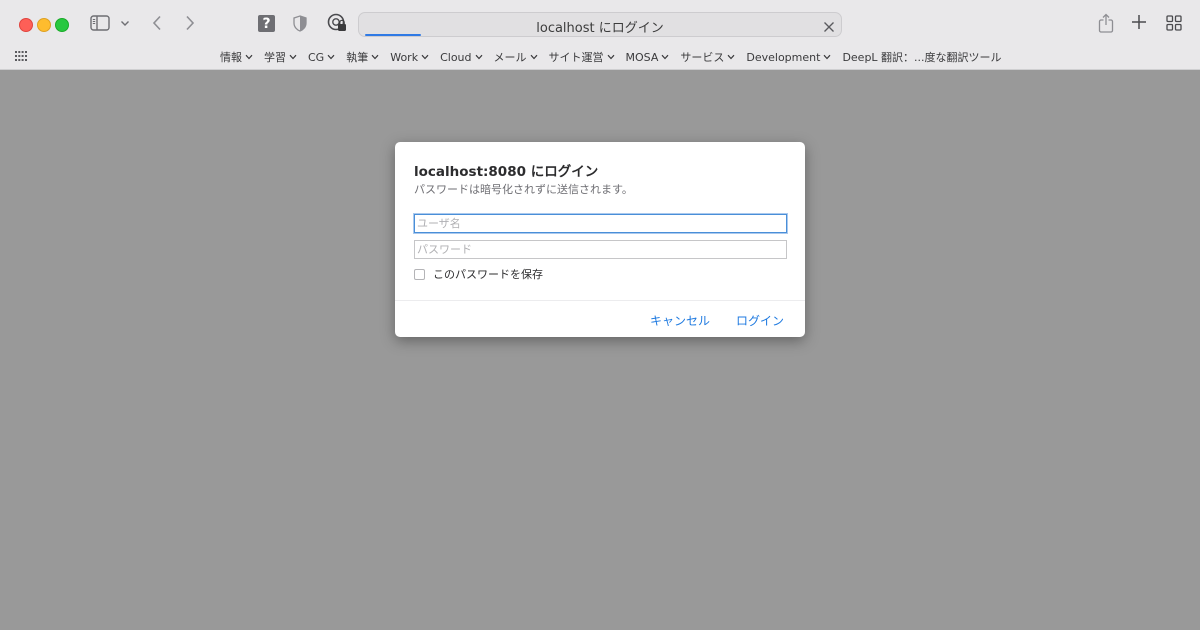 The image size is (1200, 630). Describe the element at coordinates (419, 274) in the screenshot. I see `save-password-checkbox` at that location.